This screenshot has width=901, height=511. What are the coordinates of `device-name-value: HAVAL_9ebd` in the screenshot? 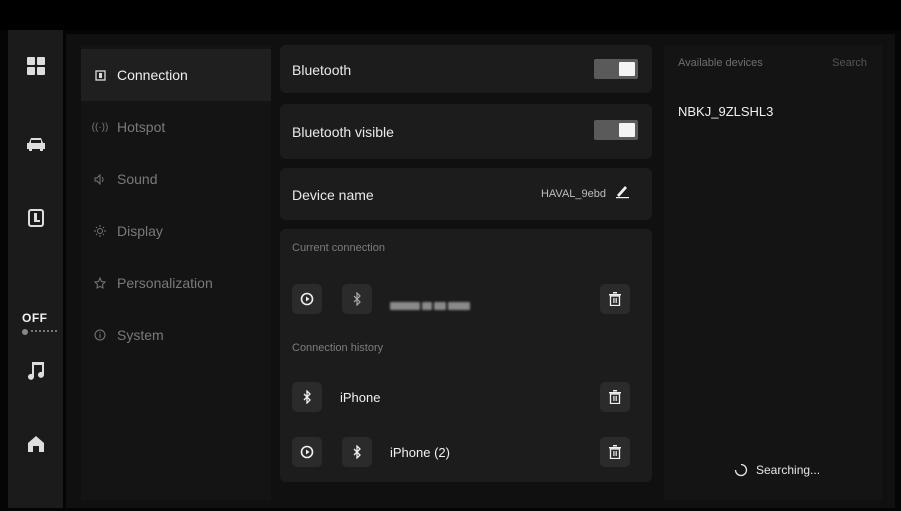 It's located at (573, 194).